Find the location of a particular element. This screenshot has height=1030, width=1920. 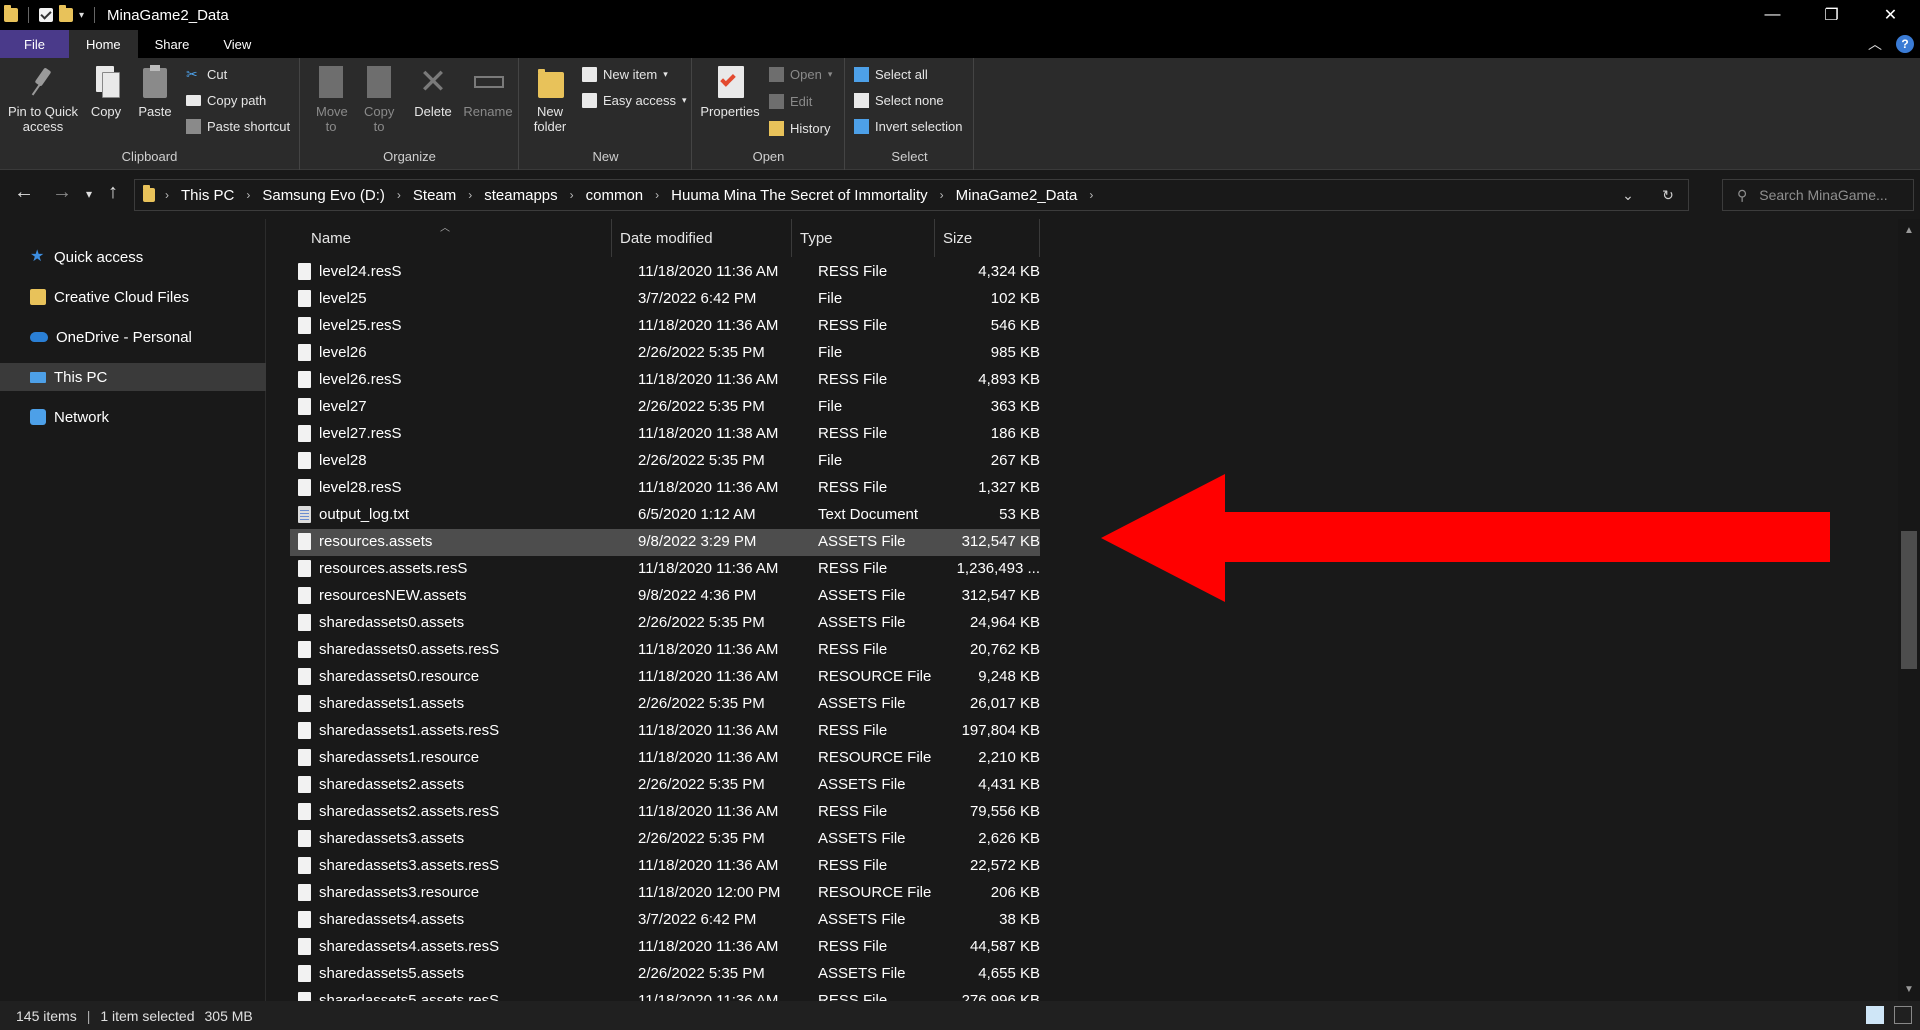

new-folder-icon is located at coordinates (66, 13).